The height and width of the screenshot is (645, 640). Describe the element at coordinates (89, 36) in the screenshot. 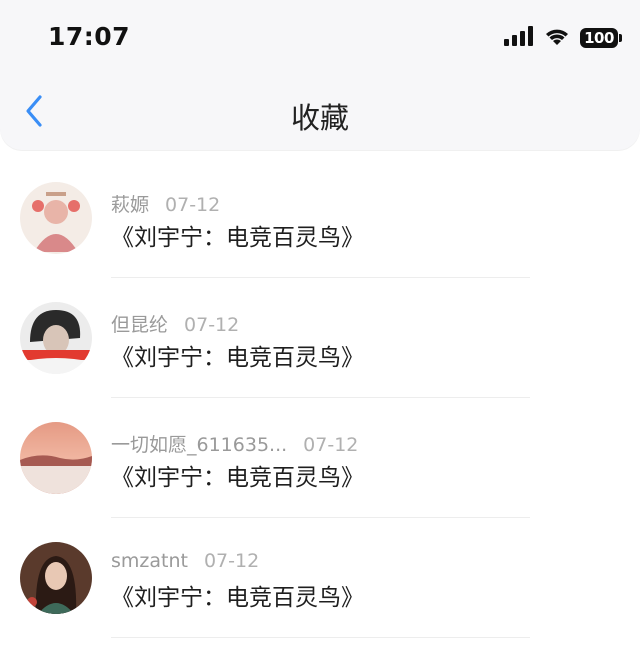

I see `status-time: 17:07` at that location.